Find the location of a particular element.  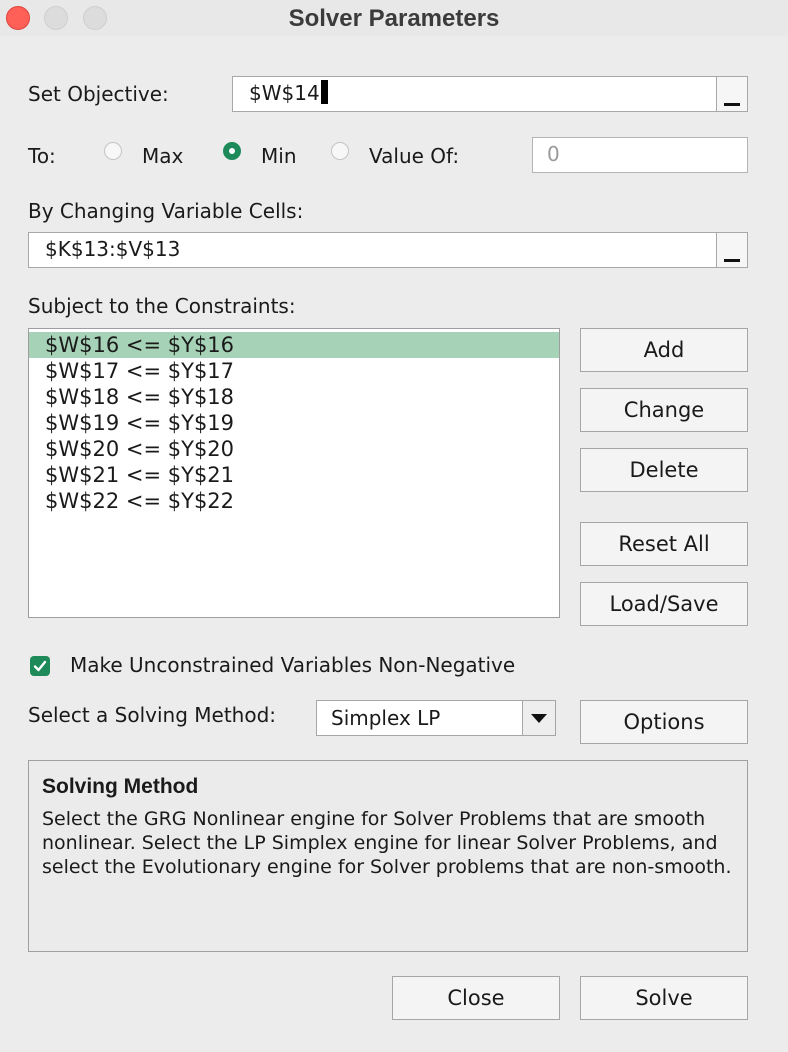

add-button: Add is located at coordinates (664, 350).